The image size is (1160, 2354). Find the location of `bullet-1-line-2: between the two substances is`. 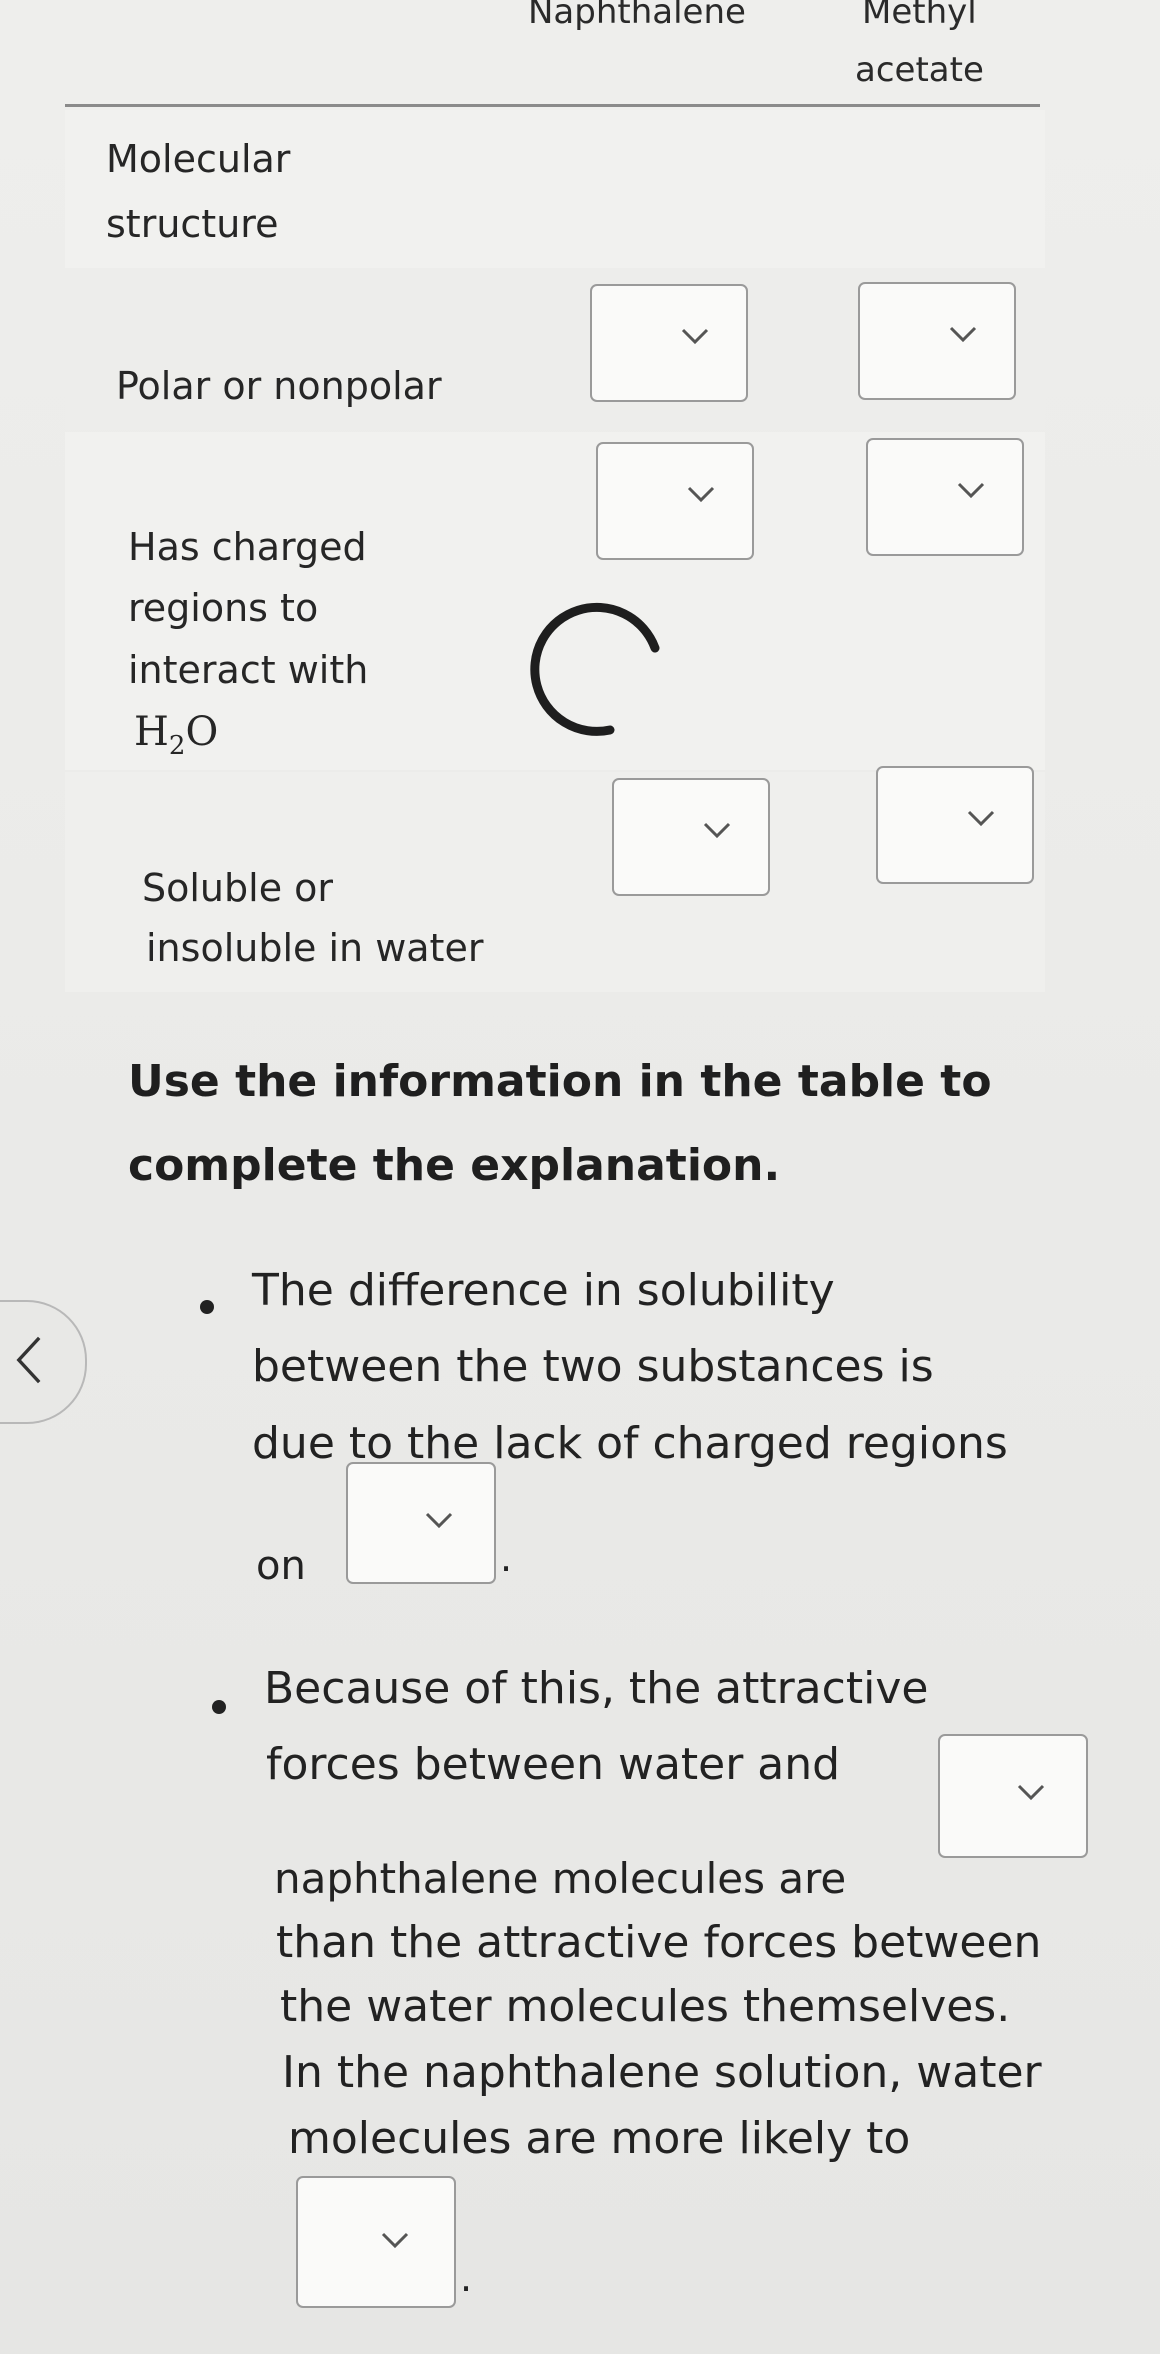

bullet-1-line-2: between the two substances is is located at coordinates (593, 1366).